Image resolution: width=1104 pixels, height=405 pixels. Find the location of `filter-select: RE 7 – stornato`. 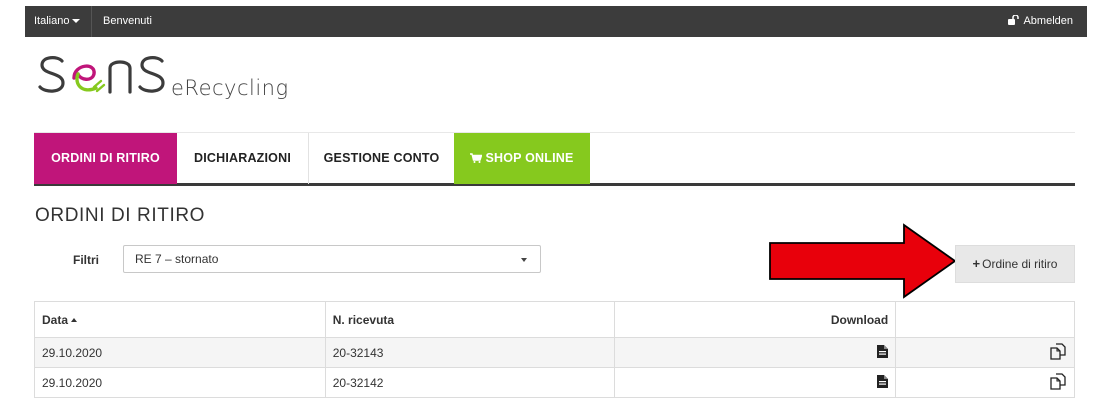

filter-select: RE 7 – stornato is located at coordinates (332, 259).